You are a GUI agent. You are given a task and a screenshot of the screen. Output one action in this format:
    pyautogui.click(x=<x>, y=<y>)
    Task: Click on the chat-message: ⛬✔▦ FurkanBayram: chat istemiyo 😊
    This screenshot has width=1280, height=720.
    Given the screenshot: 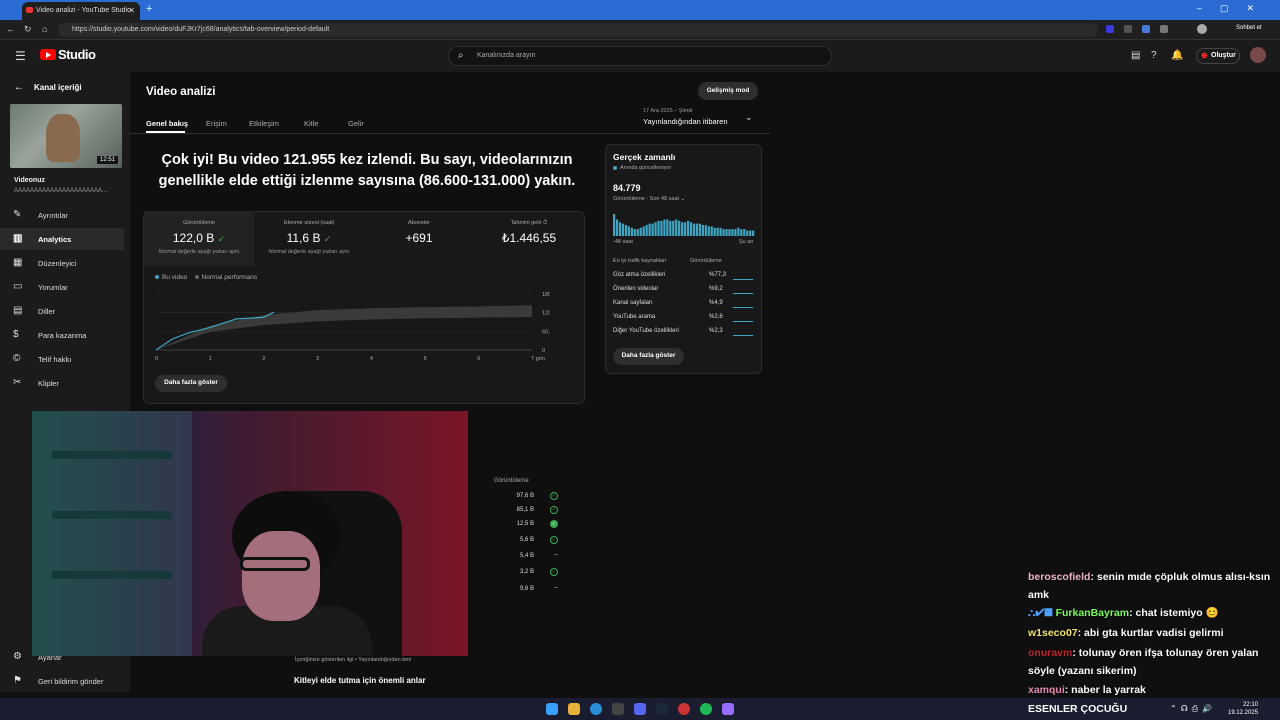 What is the action you would take?
    pyautogui.click(x=1154, y=613)
    